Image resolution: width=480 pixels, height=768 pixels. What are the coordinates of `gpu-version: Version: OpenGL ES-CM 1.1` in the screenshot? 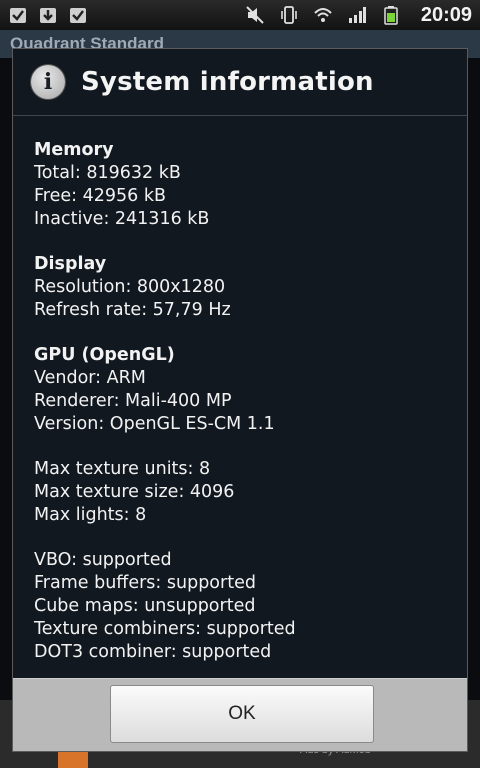 It's located at (154, 424).